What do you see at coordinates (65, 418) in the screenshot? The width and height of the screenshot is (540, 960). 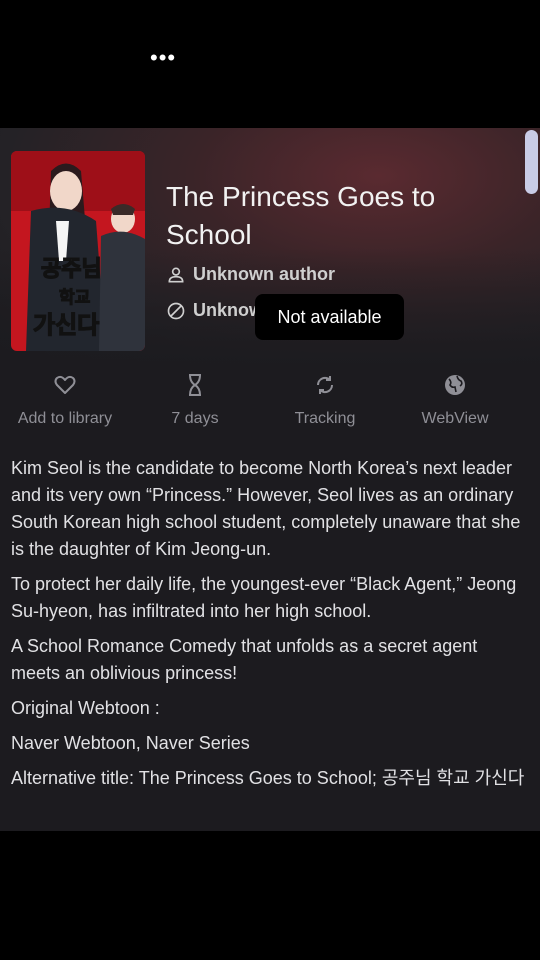 I see `add-to-library-label: Add to library` at bounding box center [65, 418].